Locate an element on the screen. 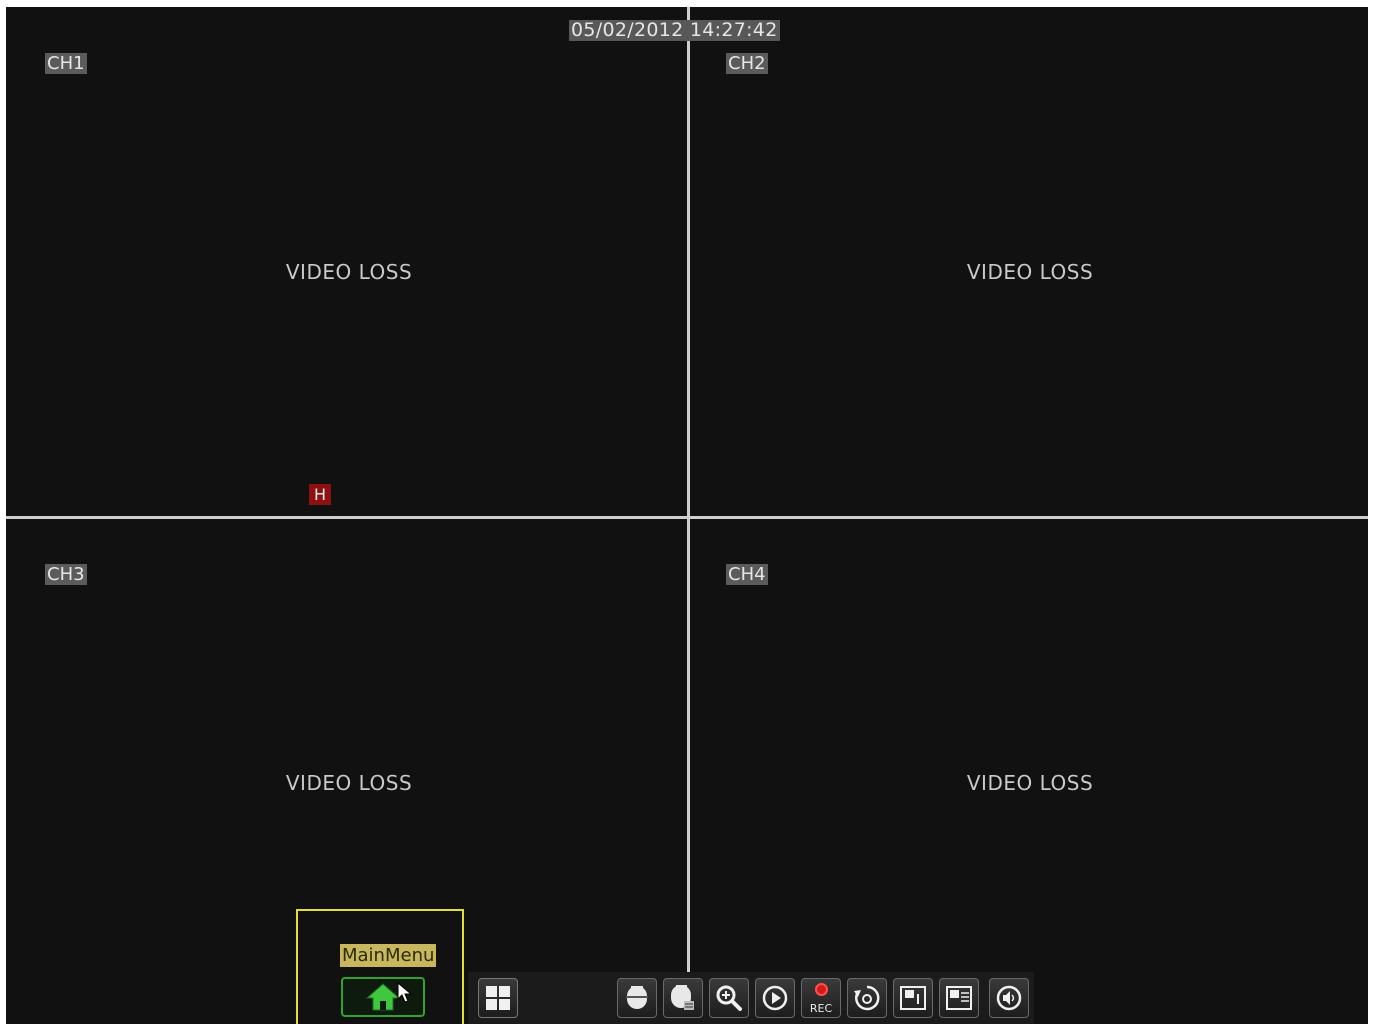  previous-screen-icon is located at coordinates (913, 998).